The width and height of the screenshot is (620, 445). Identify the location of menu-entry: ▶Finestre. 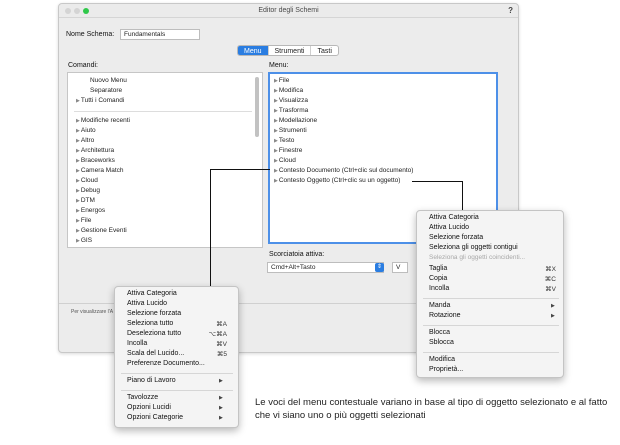
(288, 150).